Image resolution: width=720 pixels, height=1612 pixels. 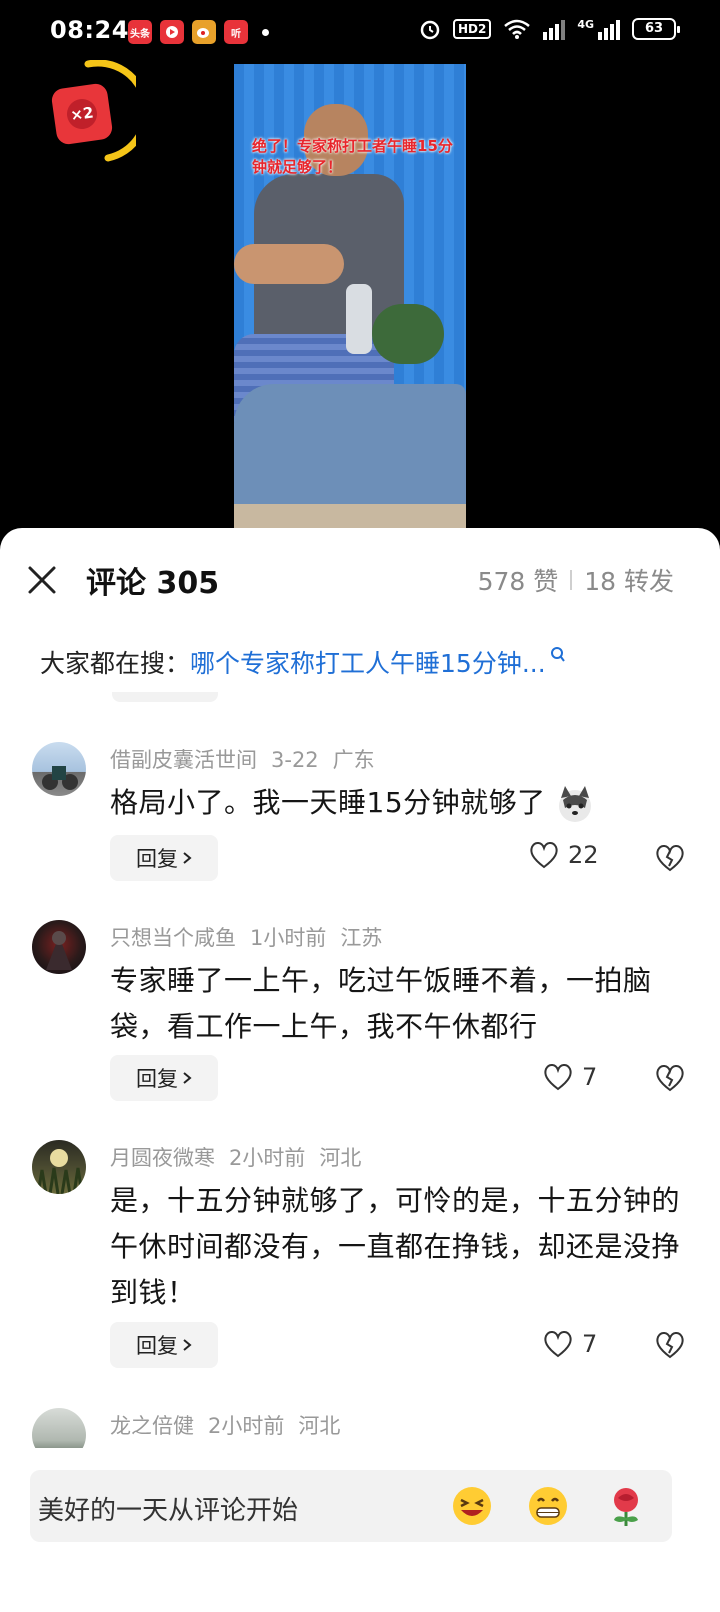 What do you see at coordinates (115, 663) in the screenshot?
I see `trending-search-label: 大家都在搜：` at bounding box center [115, 663].